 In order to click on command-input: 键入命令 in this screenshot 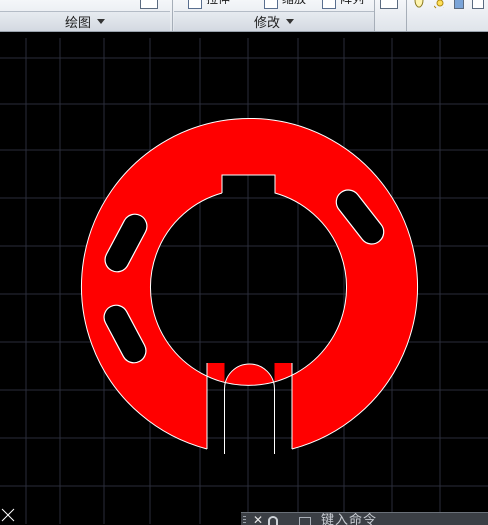, I will do `click(349, 519)`.